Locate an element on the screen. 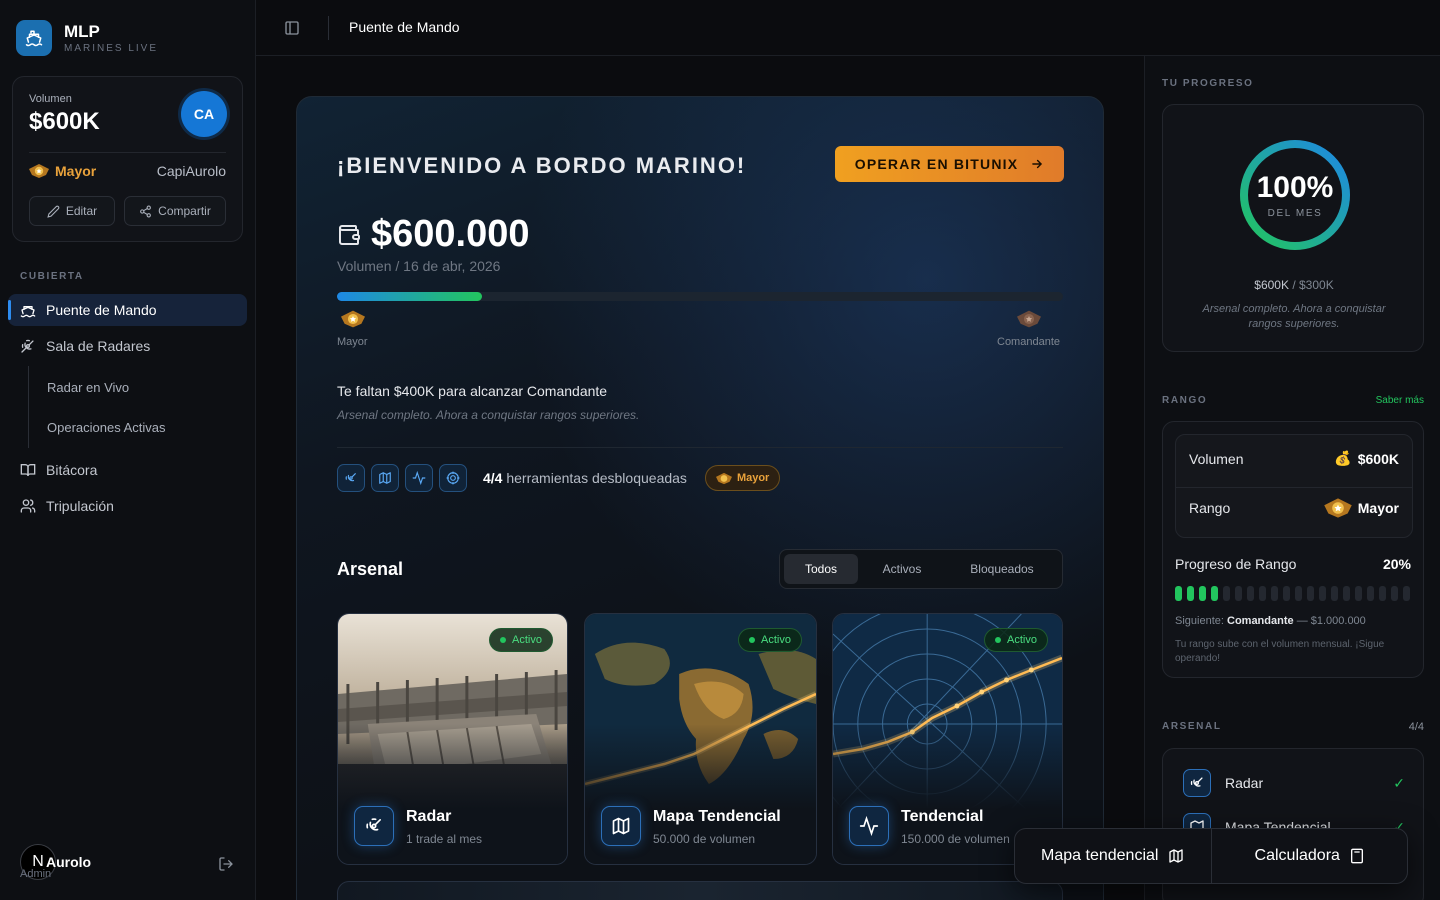  pencil-icon is located at coordinates (53, 211).